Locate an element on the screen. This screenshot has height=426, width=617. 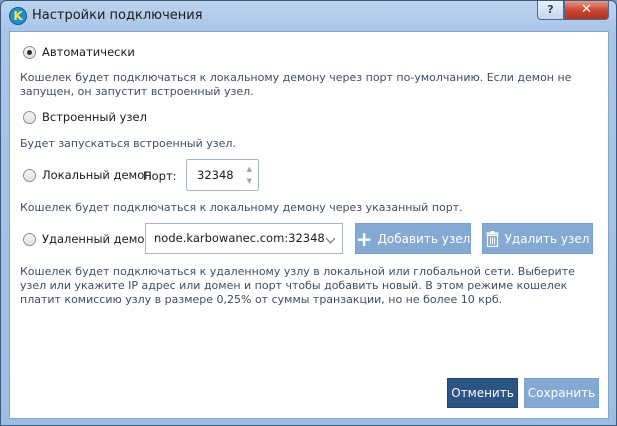
app-logo-icon: K is located at coordinates (18, 16).